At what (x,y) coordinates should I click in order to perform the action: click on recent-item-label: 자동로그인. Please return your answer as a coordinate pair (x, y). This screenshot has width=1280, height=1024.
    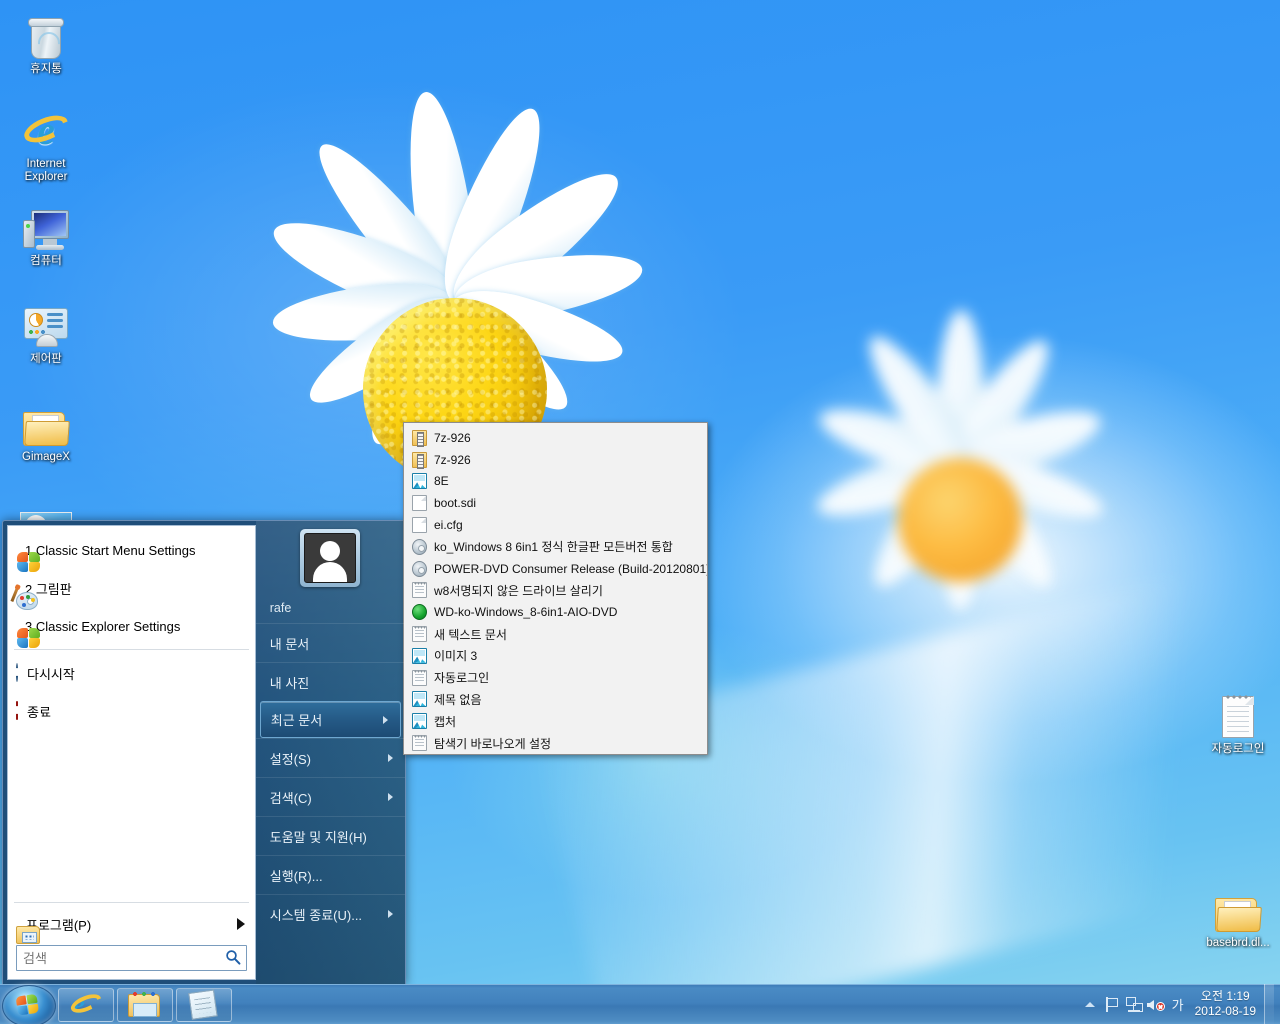
    Looking at the image, I should click on (462, 678).